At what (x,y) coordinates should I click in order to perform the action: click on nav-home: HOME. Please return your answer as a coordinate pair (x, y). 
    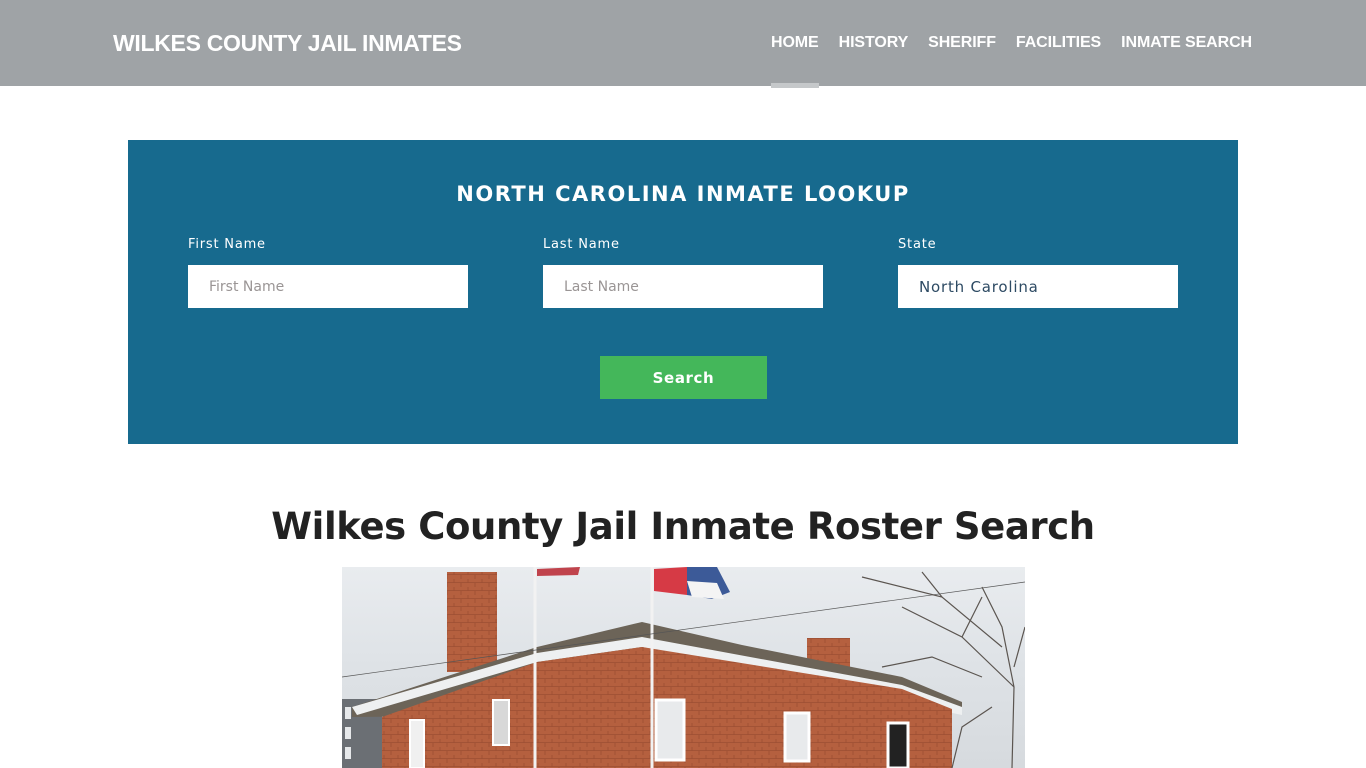
    Looking at the image, I should click on (795, 61).